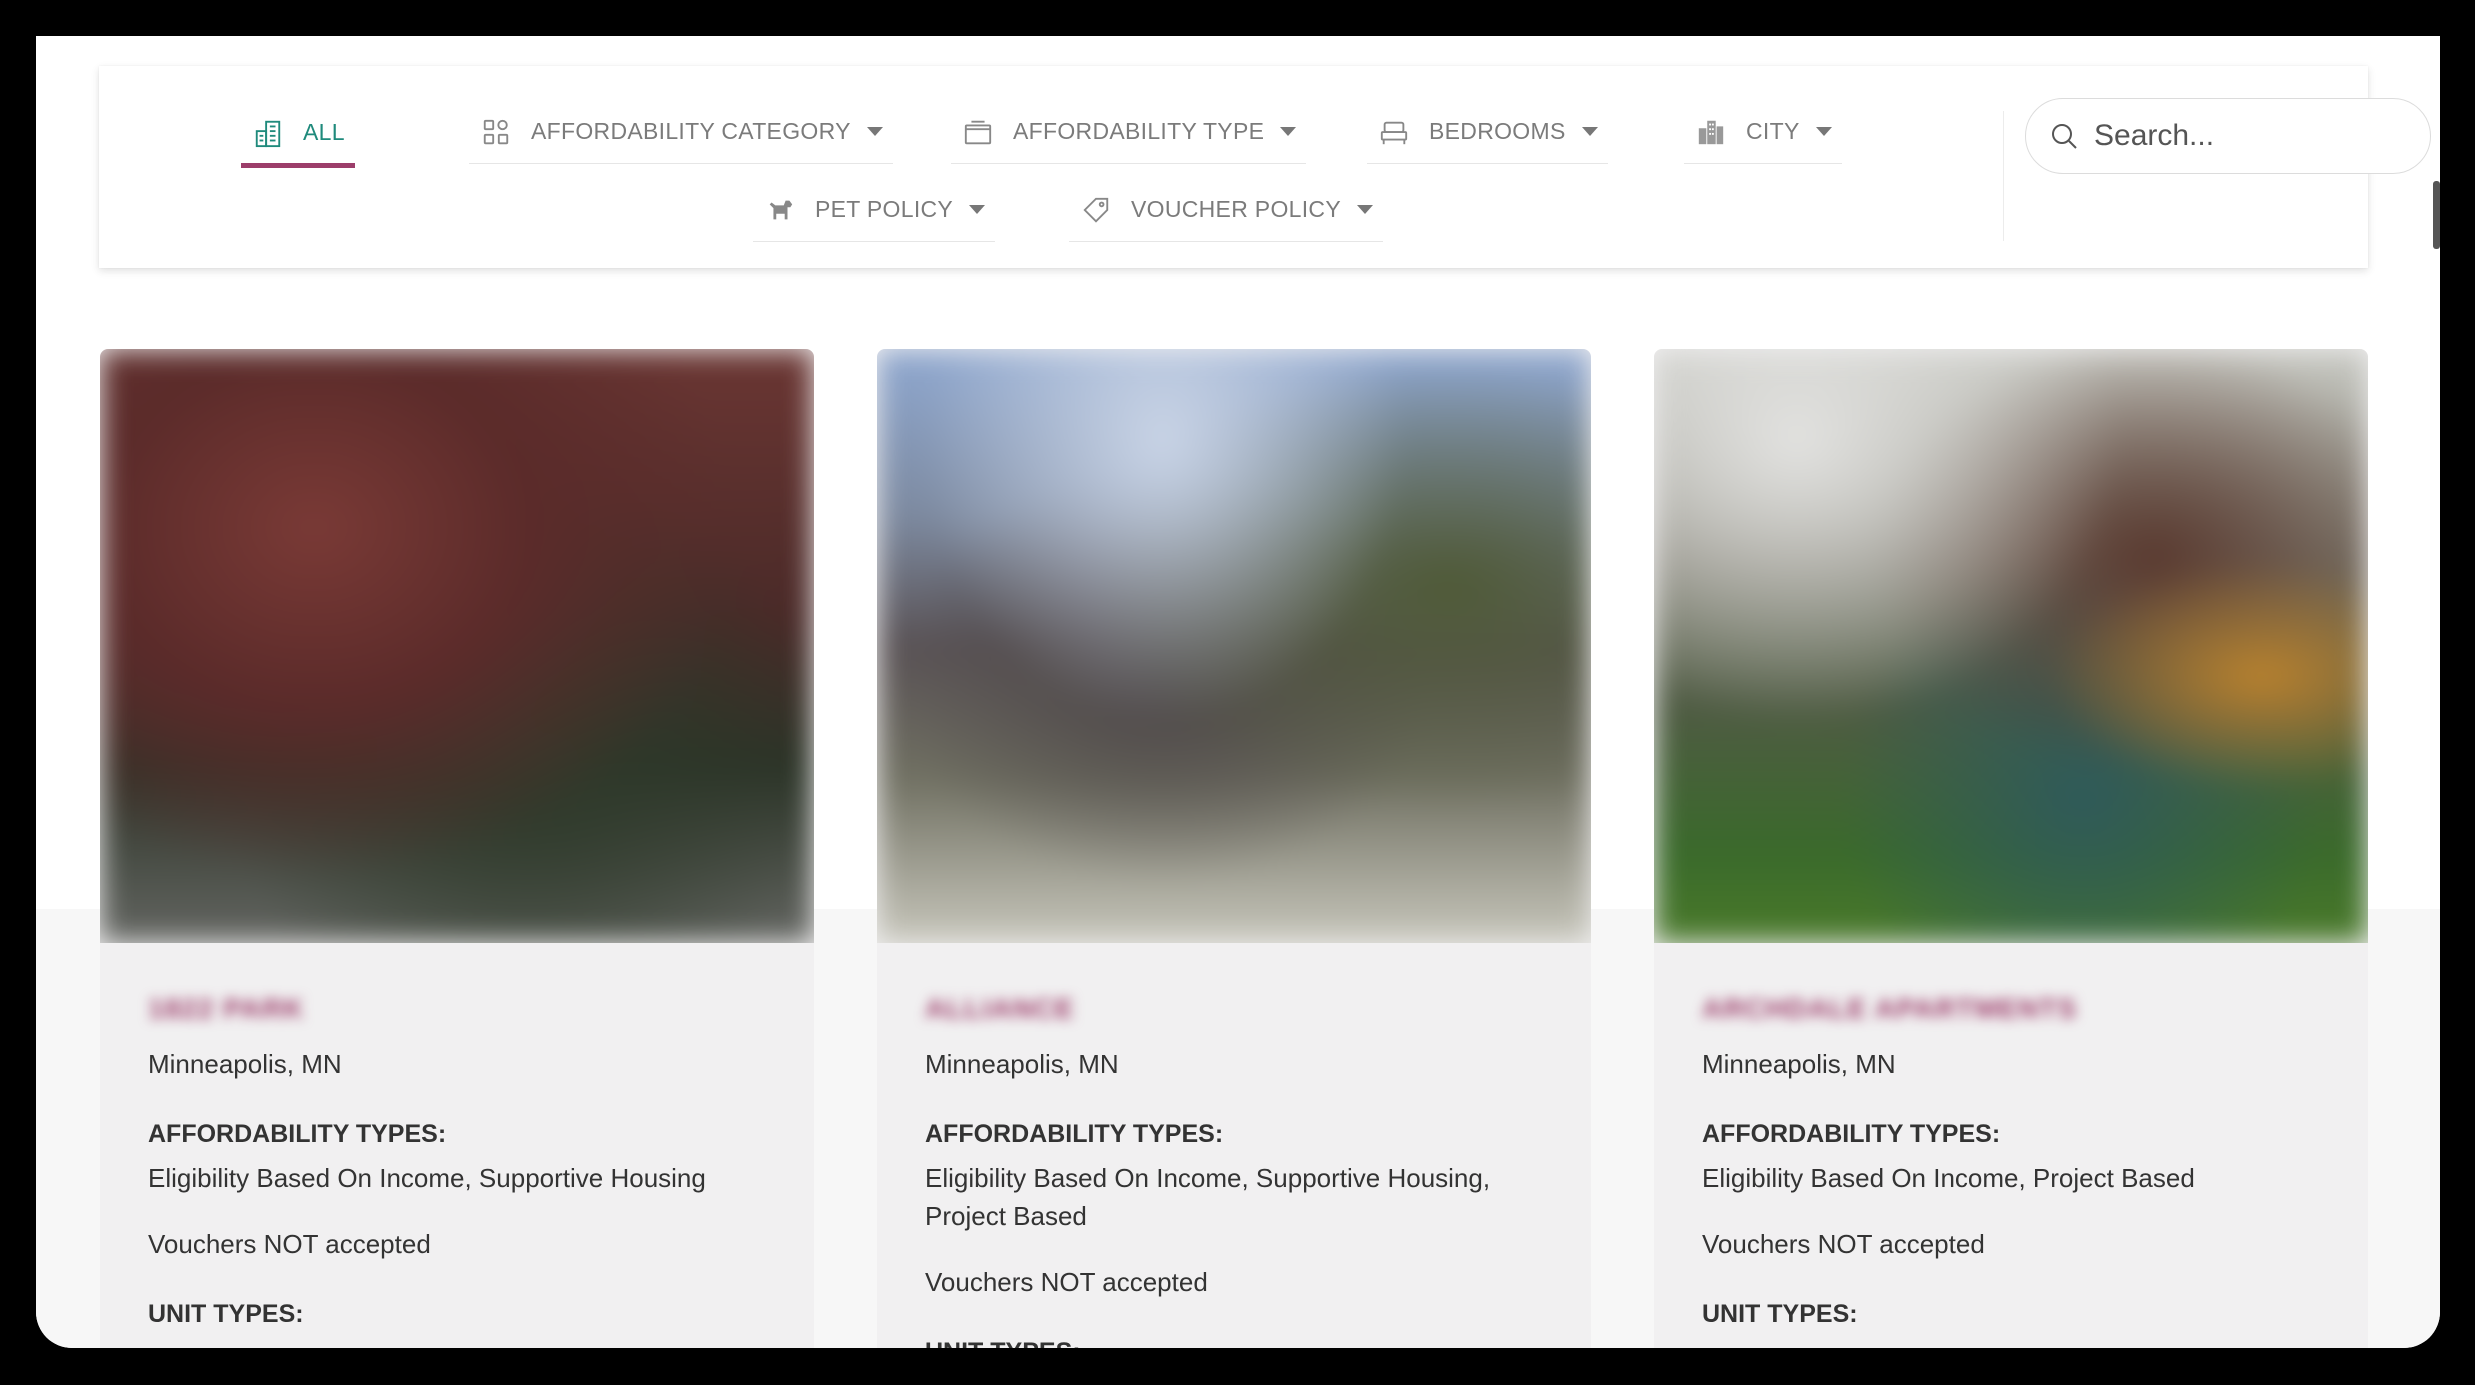  What do you see at coordinates (324, 132) in the screenshot?
I see `filter-tab-all-label: ALL` at bounding box center [324, 132].